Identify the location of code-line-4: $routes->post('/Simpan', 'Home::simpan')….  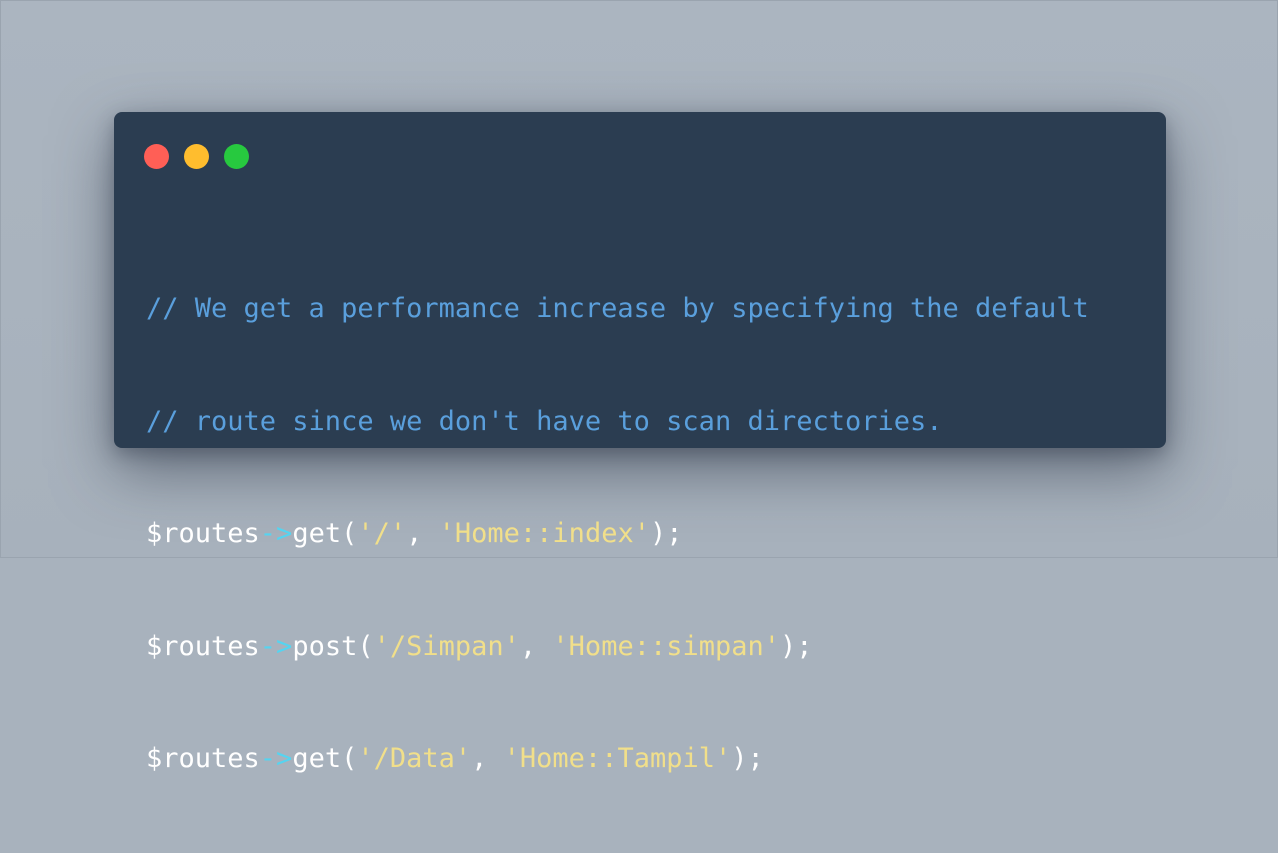
(617, 647).